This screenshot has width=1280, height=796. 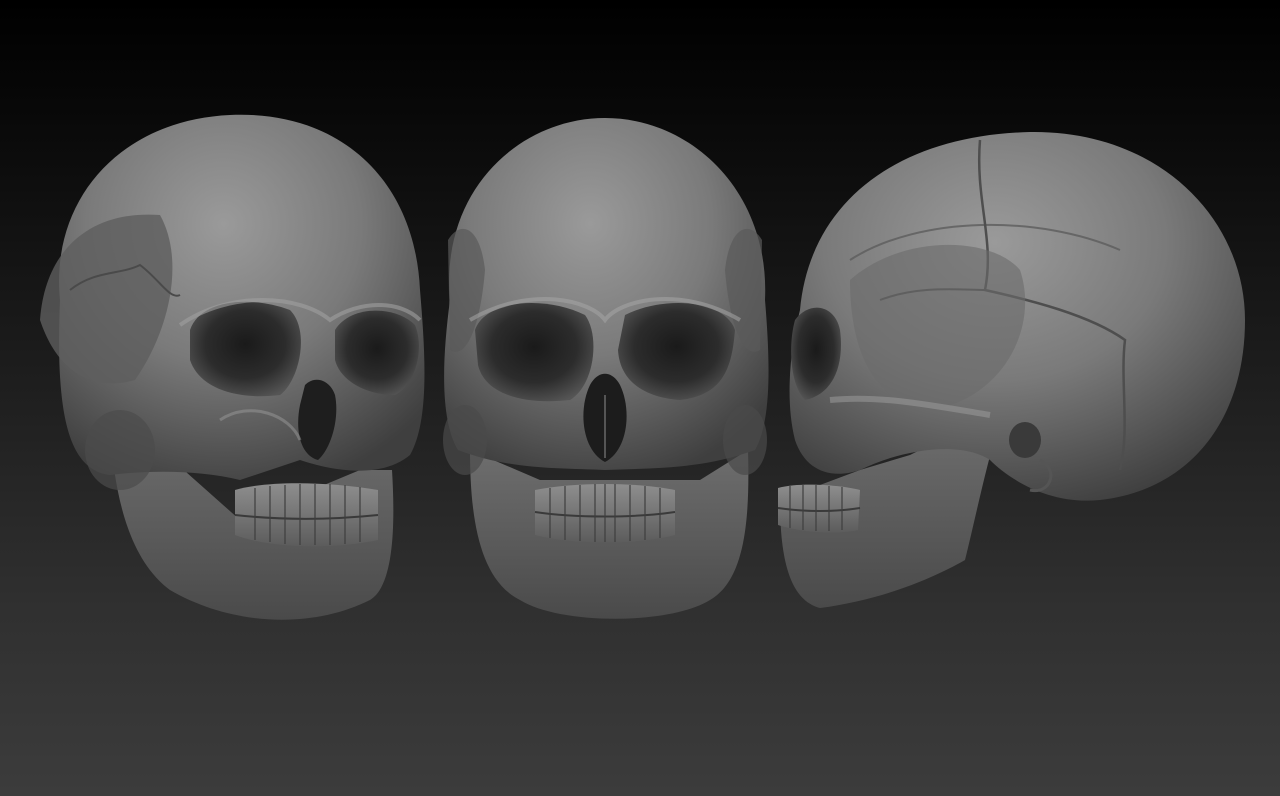 What do you see at coordinates (534, 352) in the screenshot?
I see `eye-socket-left` at bounding box center [534, 352].